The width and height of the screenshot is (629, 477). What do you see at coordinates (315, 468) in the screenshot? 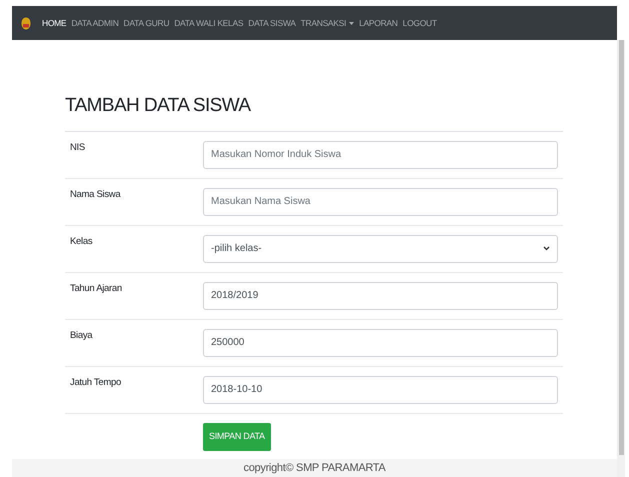
I see `copyright-text: copyright© SMP PARAMARTA` at bounding box center [315, 468].